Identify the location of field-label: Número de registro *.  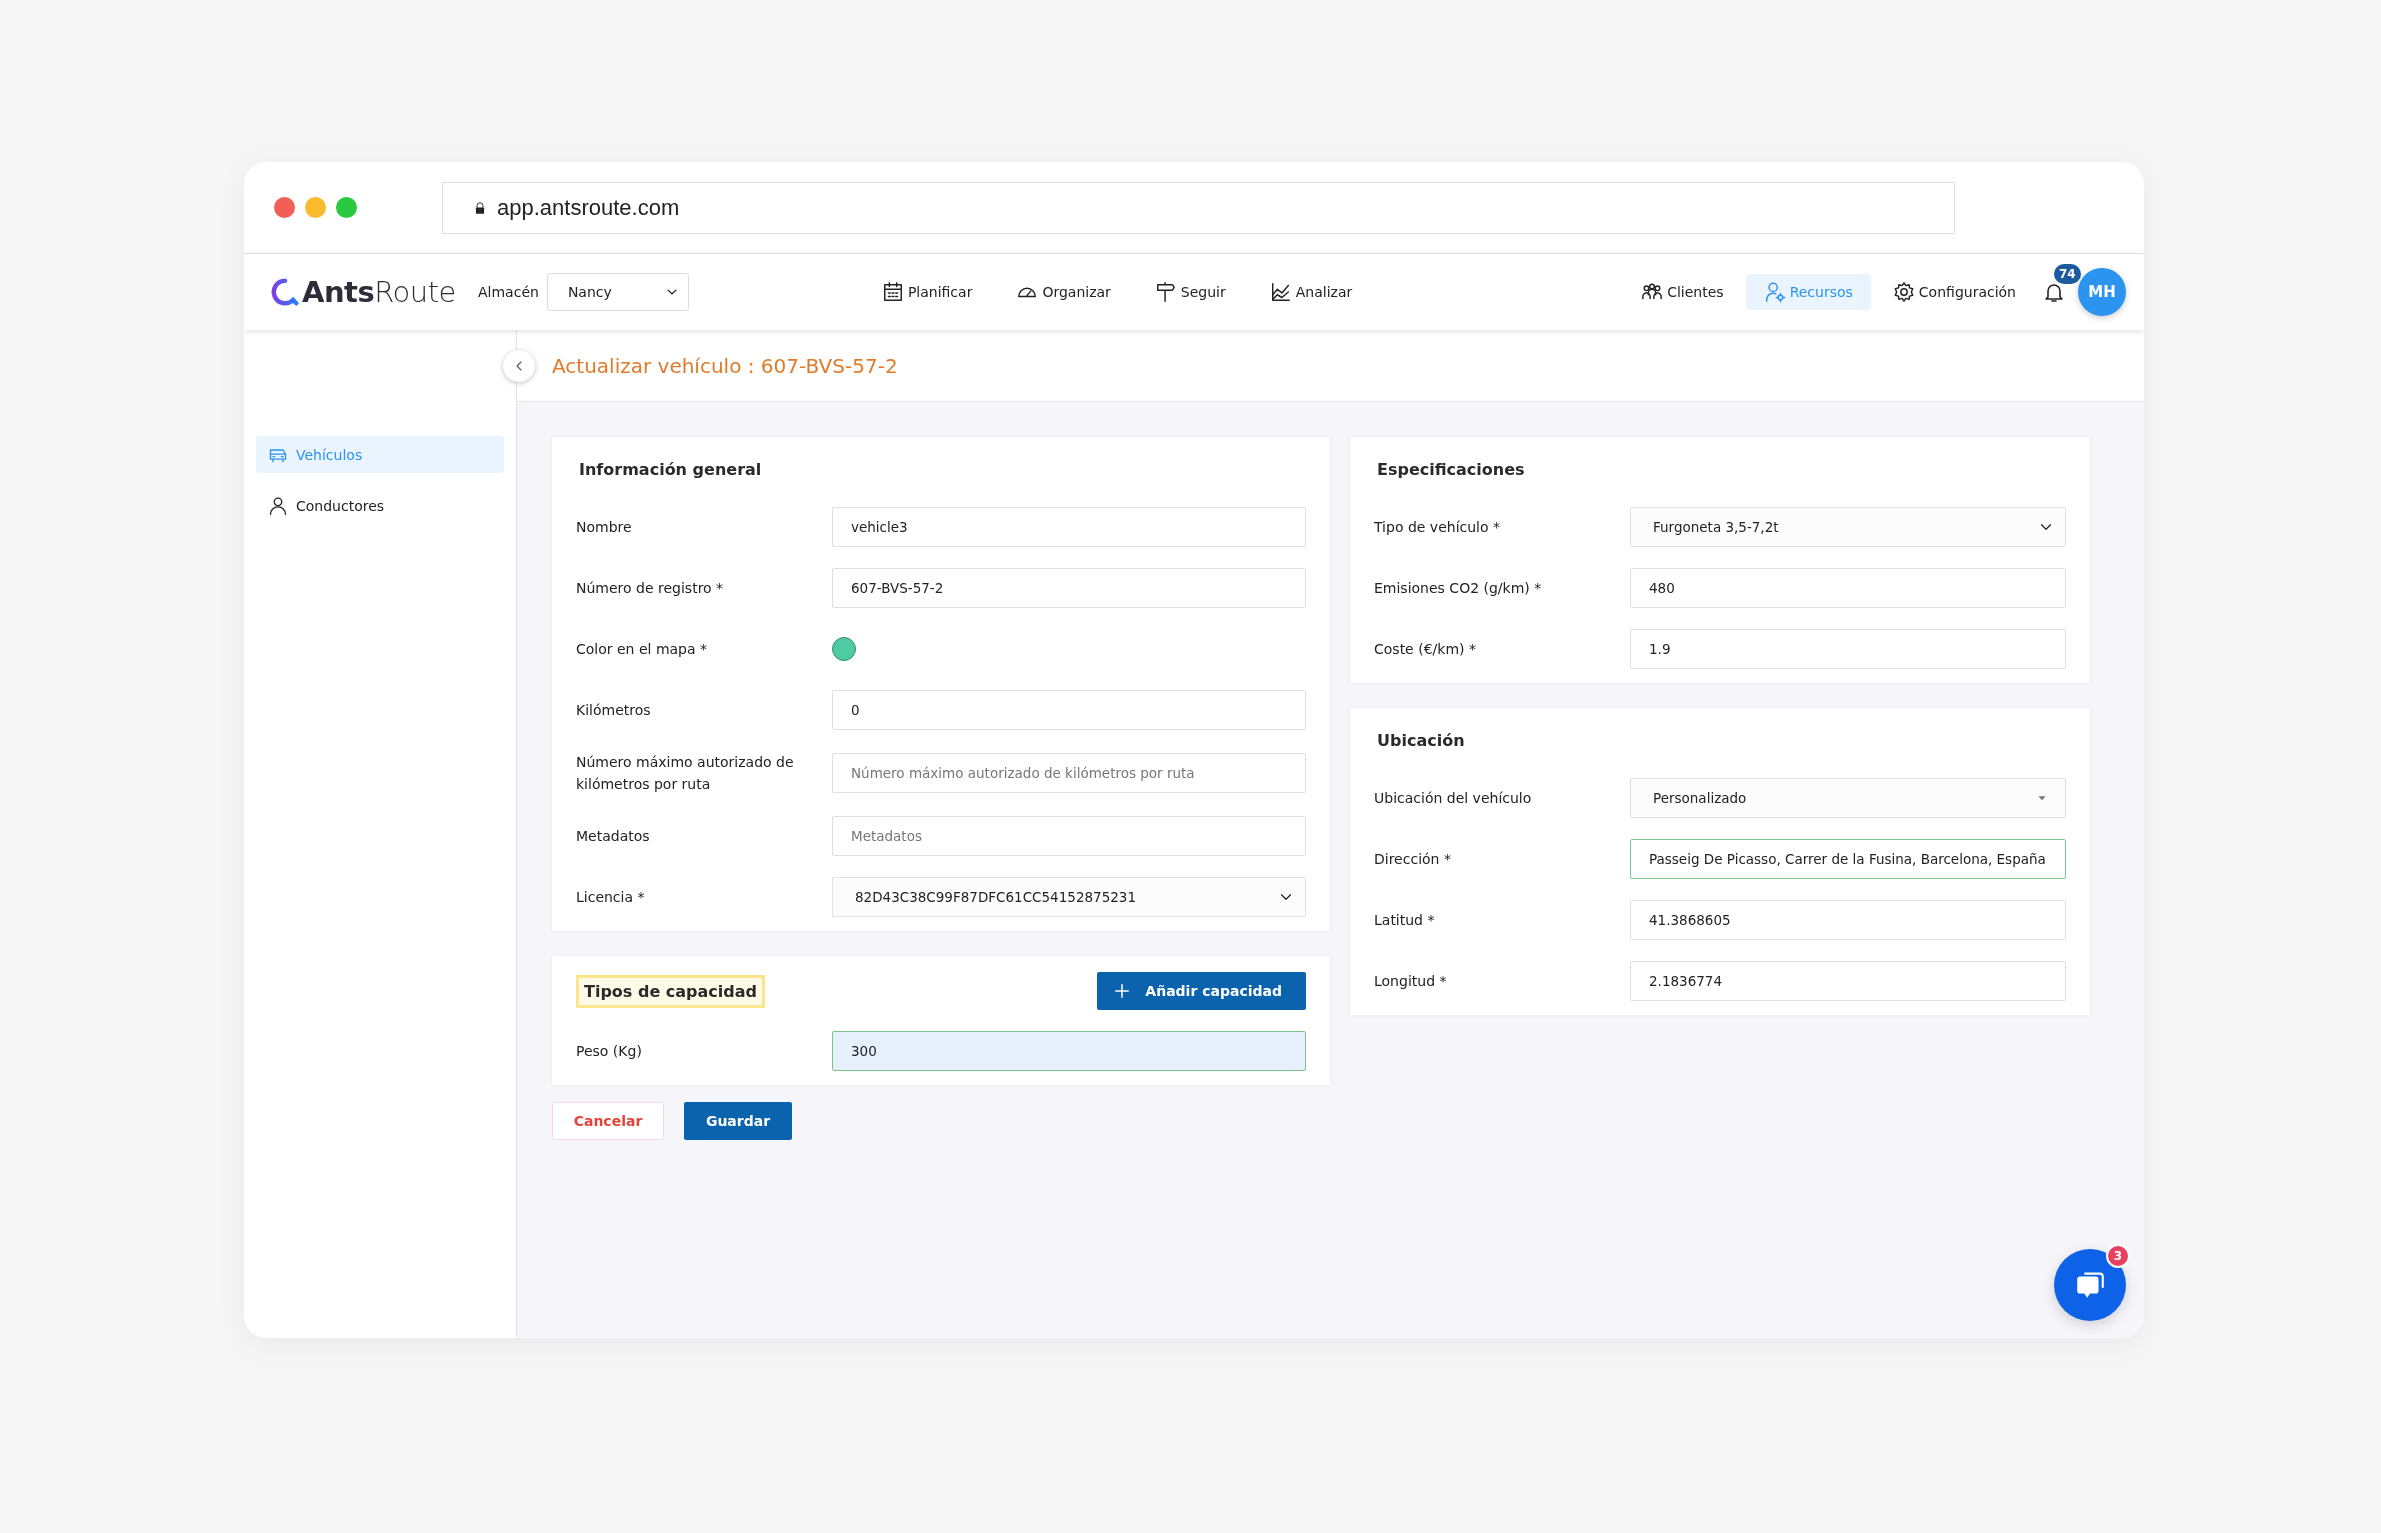
(650, 588).